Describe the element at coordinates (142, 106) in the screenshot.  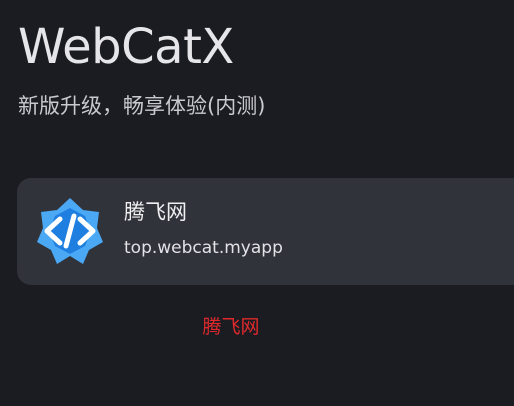
I see `app-subtitle: 新版升级，畅享体验(内测)` at that location.